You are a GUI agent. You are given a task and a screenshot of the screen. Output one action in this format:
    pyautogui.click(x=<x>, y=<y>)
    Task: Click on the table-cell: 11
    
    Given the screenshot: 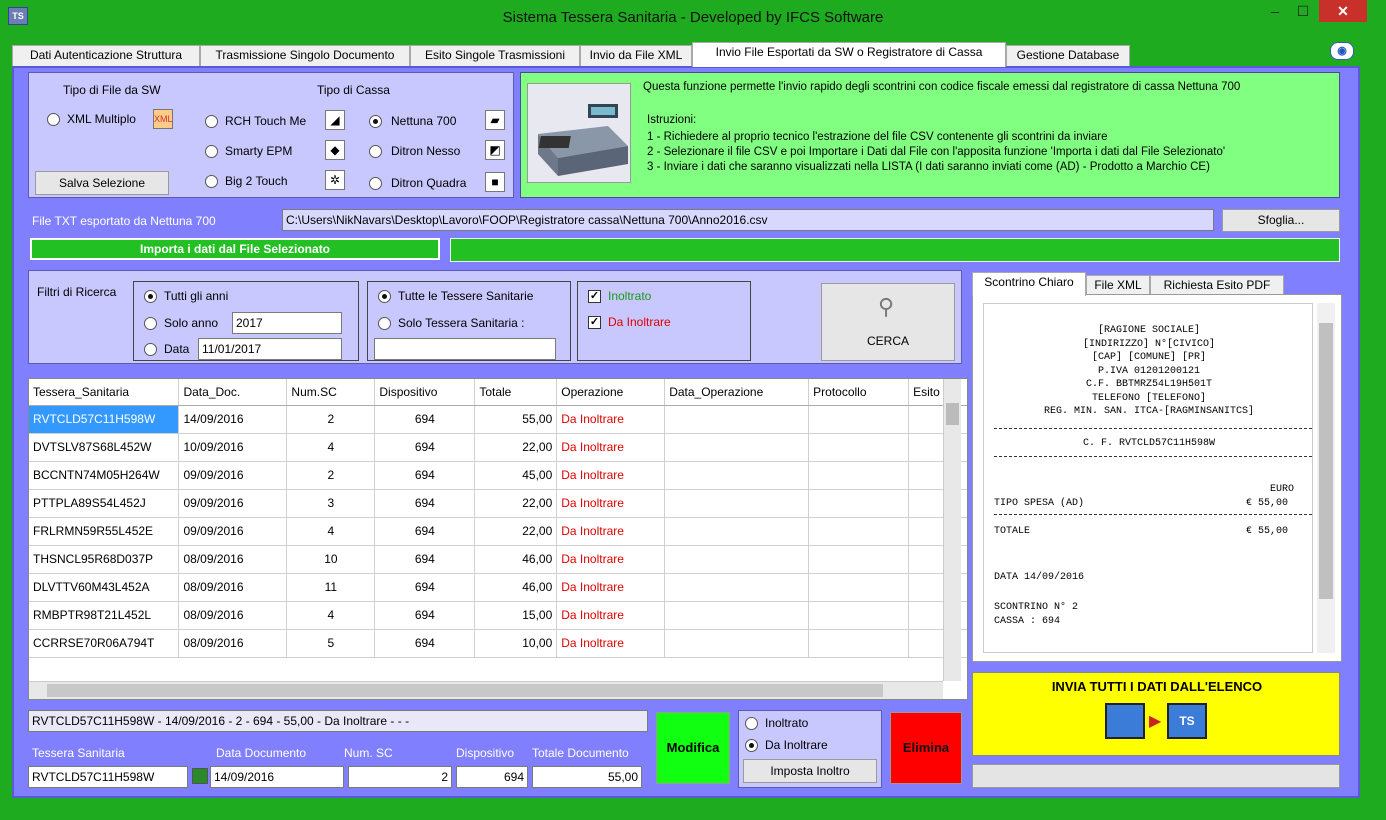 What is the action you would take?
    pyautogui.click(x=331, y=587)
    